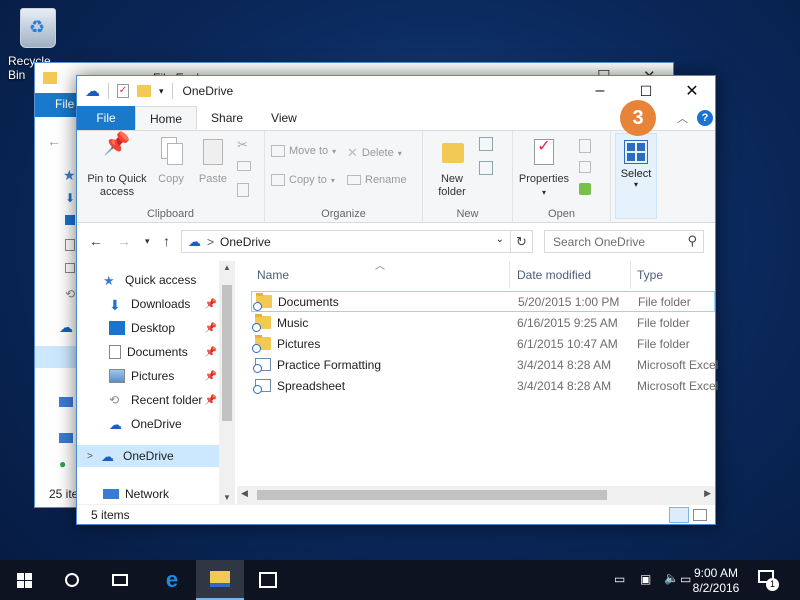 Image resolution: width=800 pixels, height=600 pixels. What do you see at coordinates (123, 91) in the screenshot?
I see `properties-quick-icon: ✓` at bounding box center [123, 91].